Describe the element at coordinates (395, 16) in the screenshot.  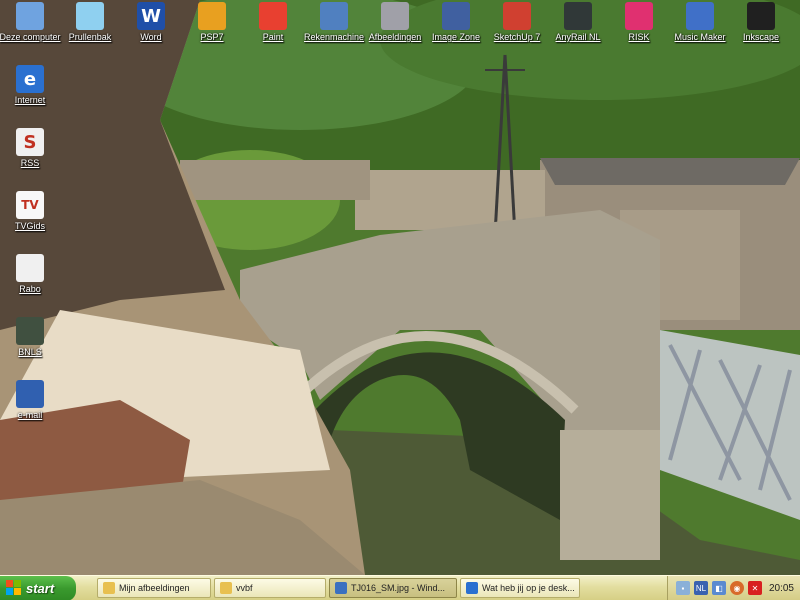
I see `camera-icon` at that location.